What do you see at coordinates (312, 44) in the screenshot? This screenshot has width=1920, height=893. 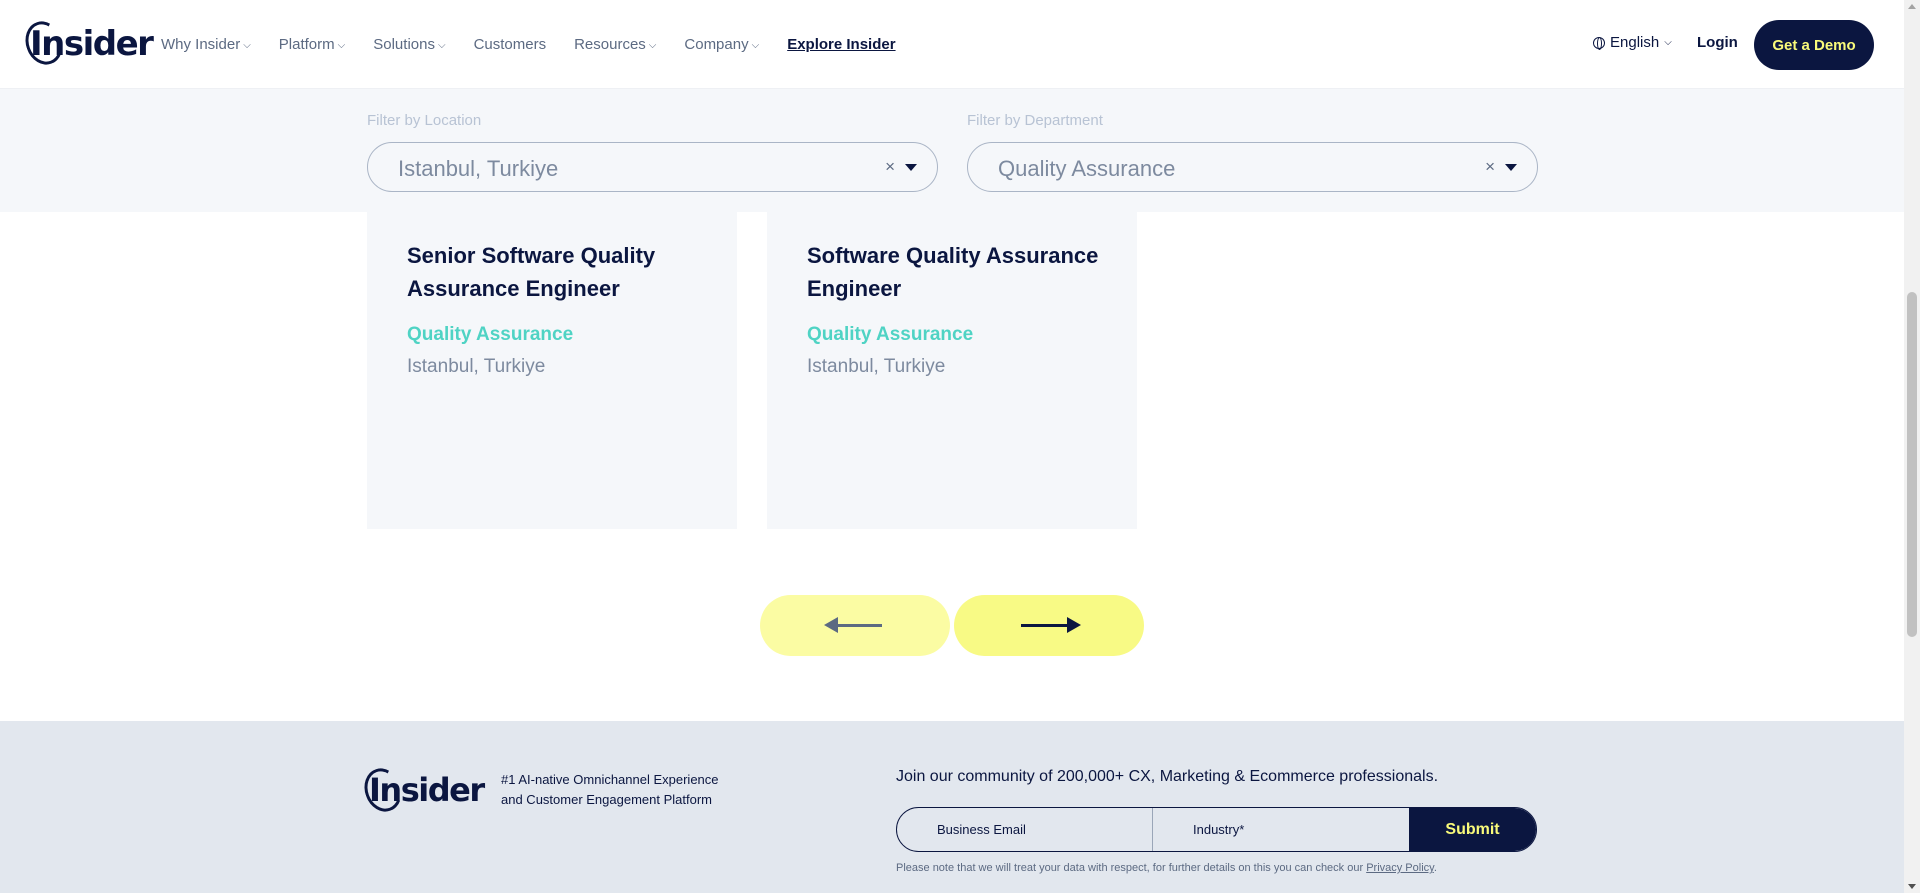 I see `nav-platform: Platform ⌵` at bounding box center [312, 44].